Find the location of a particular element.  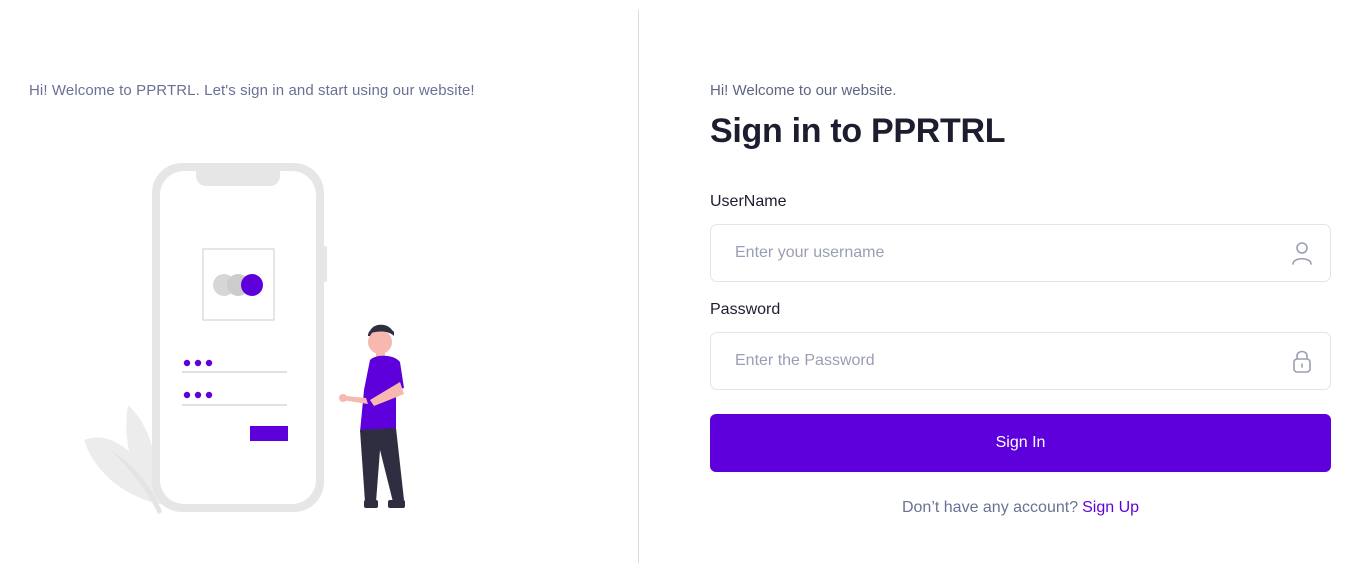

password-label: Password is located at coordinates (745, 309).